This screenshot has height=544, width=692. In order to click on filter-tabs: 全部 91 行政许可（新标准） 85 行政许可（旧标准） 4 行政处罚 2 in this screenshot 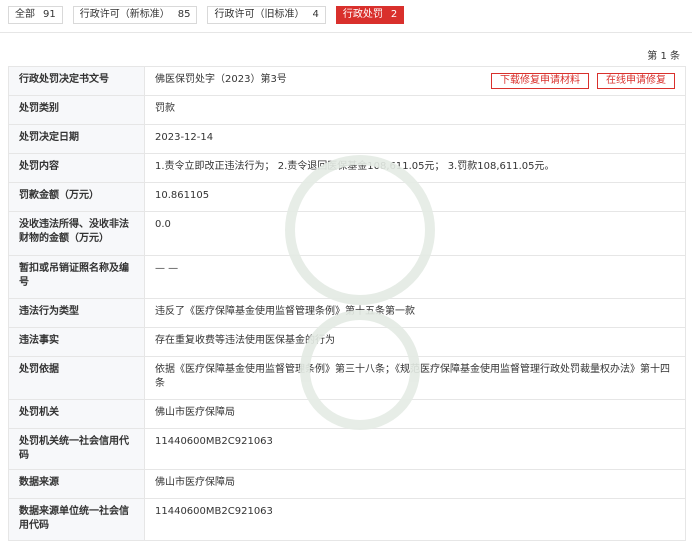, I will do `click(211, 15)`.